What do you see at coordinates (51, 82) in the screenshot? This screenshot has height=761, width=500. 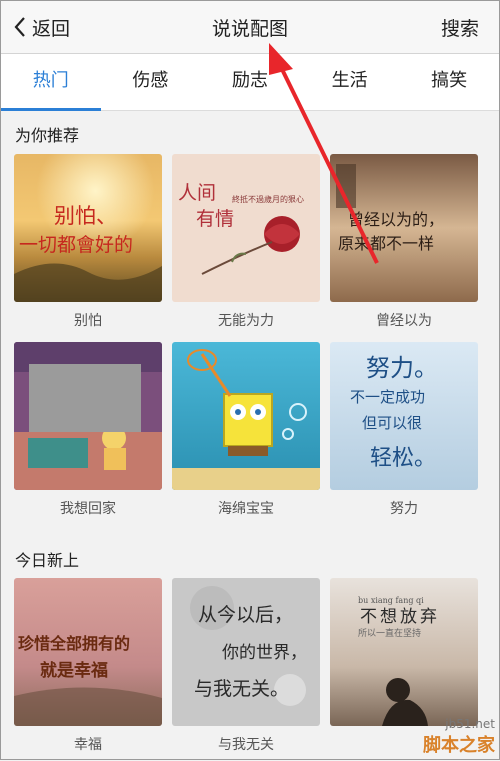 I see `tab-hot: 热门` at bounding box center [51, 82].